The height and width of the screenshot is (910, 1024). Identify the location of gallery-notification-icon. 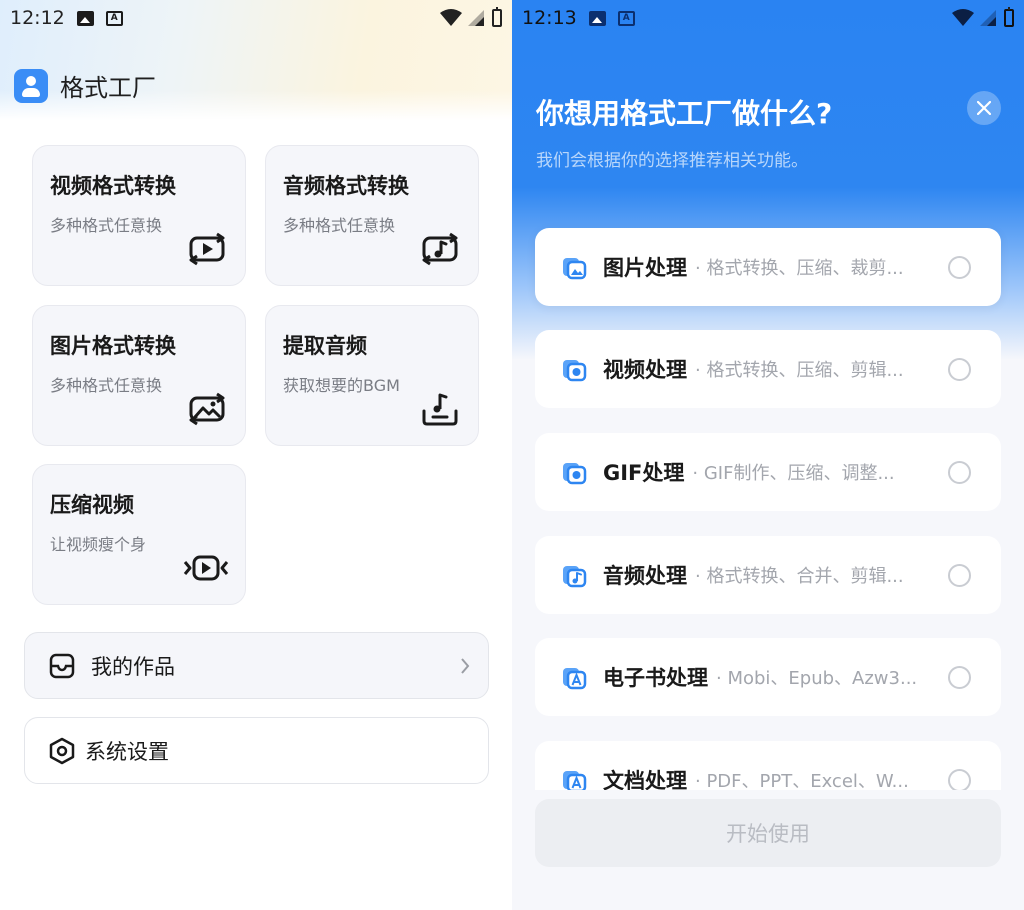
(85, 18).